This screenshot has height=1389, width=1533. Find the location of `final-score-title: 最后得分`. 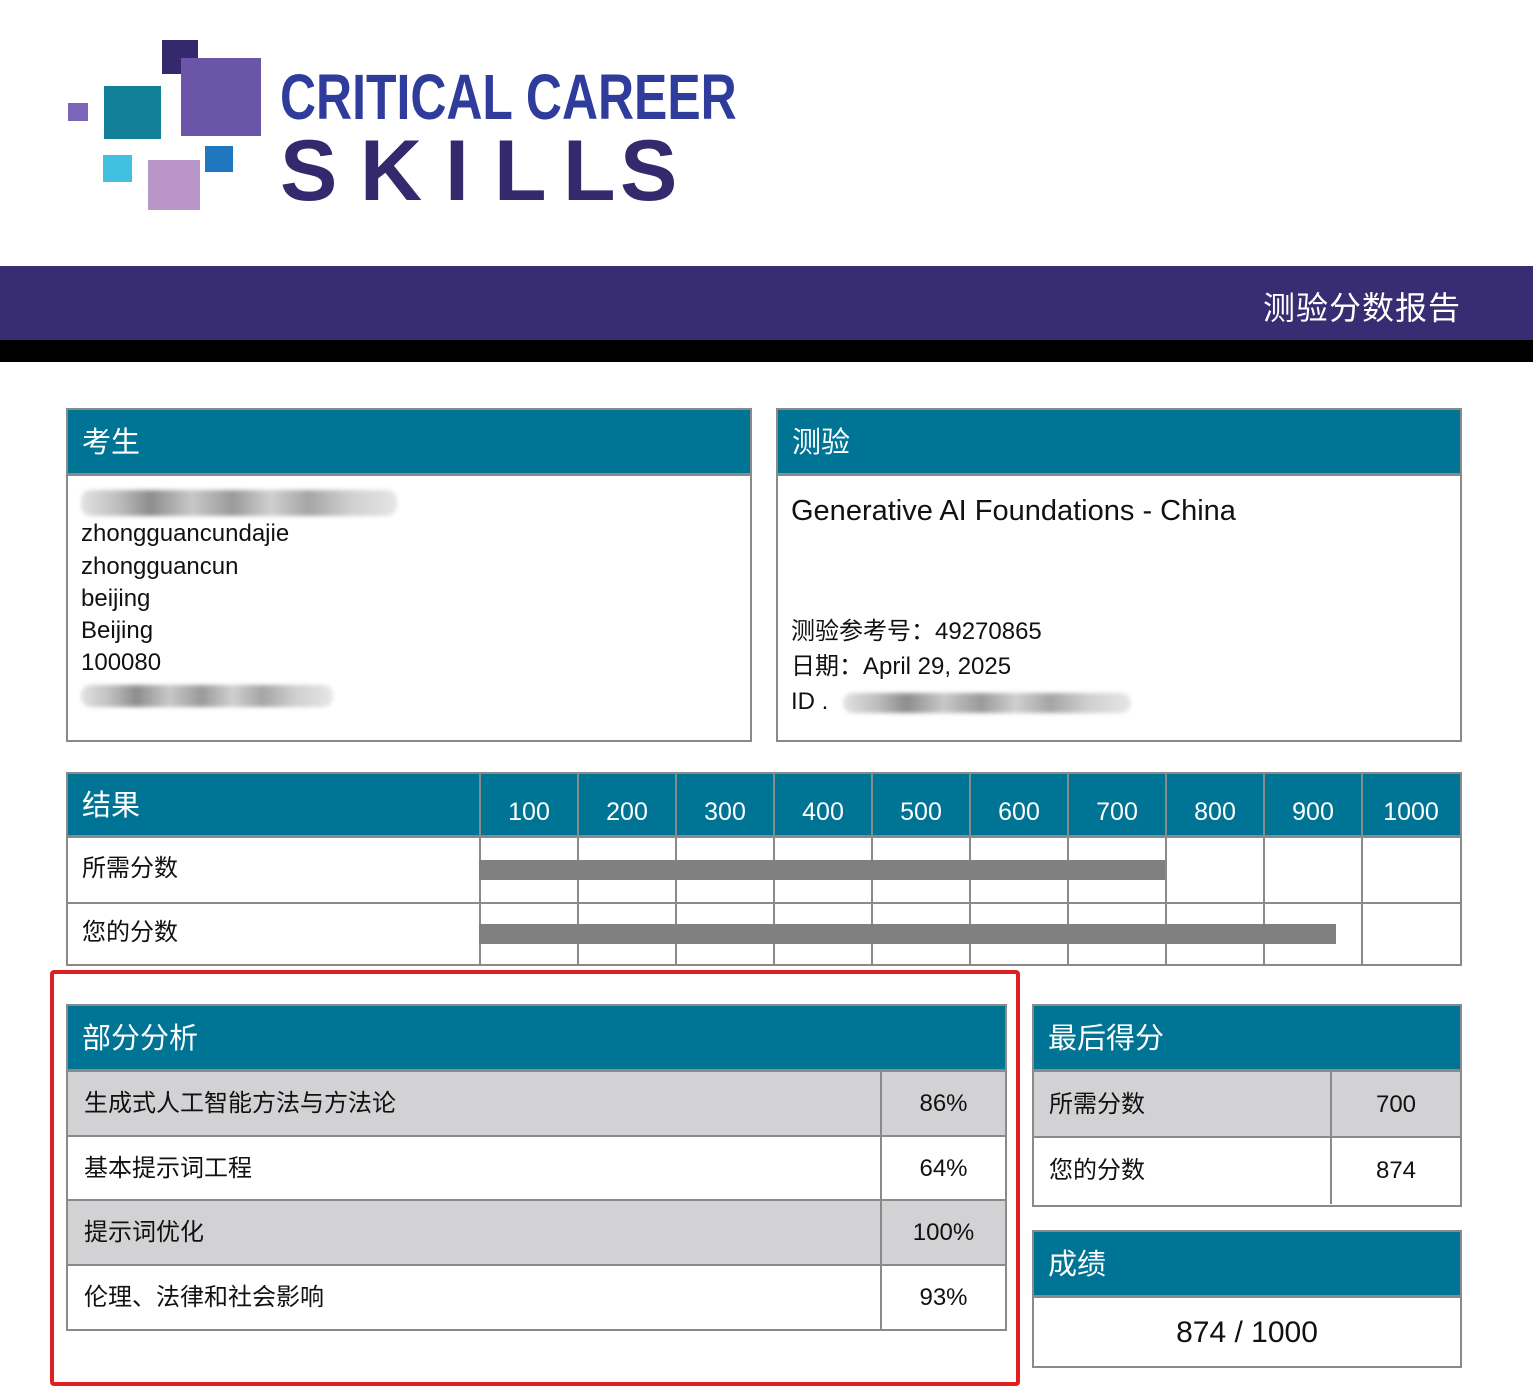

final-score-title: 最后得分 is located at coordinates (1247, 1039).